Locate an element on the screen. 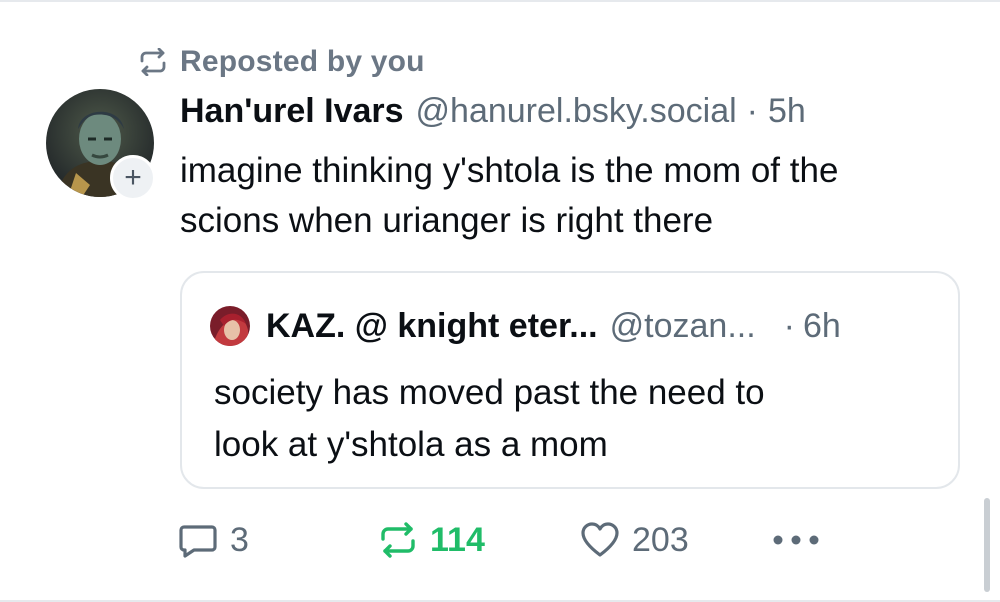  follow-plus-icon: + is located at coordinates (133, 178).